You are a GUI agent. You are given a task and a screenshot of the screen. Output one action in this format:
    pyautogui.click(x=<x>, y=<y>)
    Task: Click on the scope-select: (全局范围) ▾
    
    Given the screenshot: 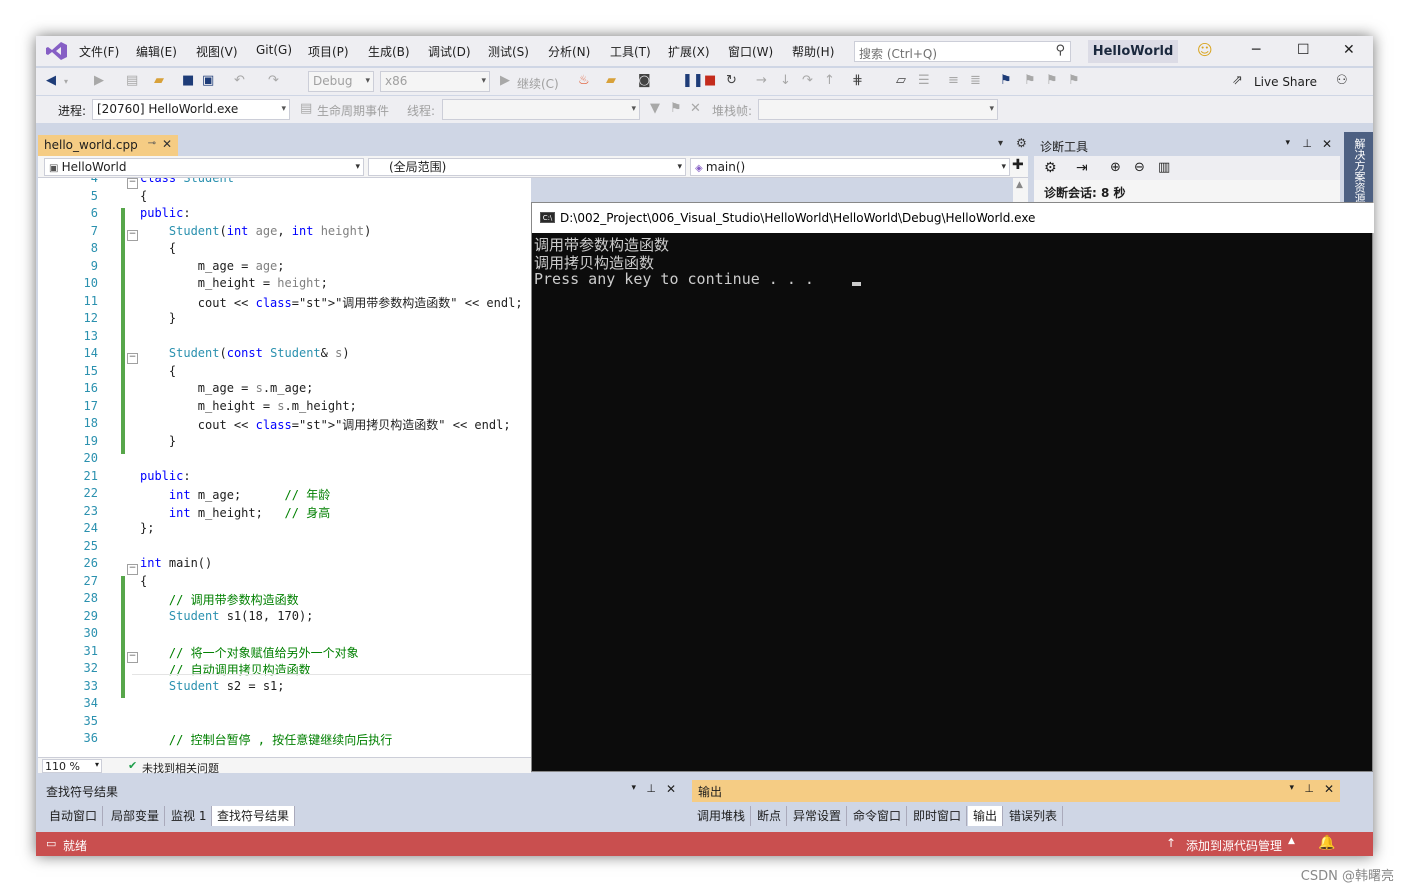 What is the action you would take?
    pyautogui.click(x=527, y=167)
    